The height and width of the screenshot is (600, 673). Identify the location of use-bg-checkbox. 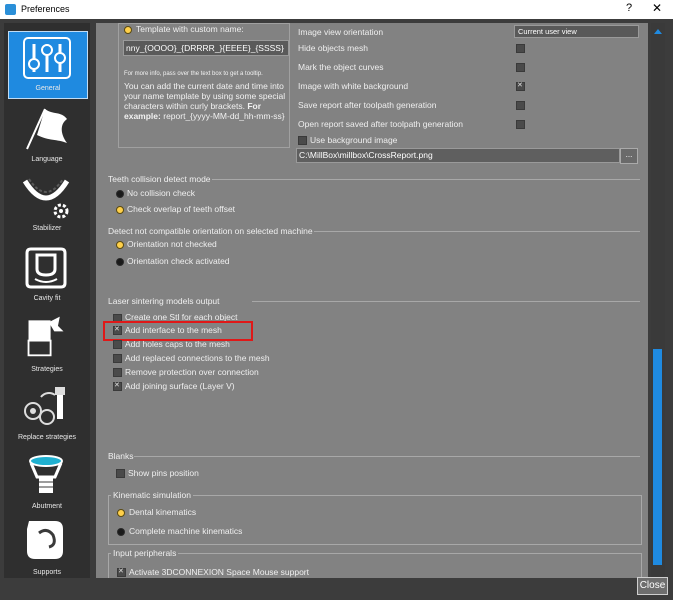
(302, 140).